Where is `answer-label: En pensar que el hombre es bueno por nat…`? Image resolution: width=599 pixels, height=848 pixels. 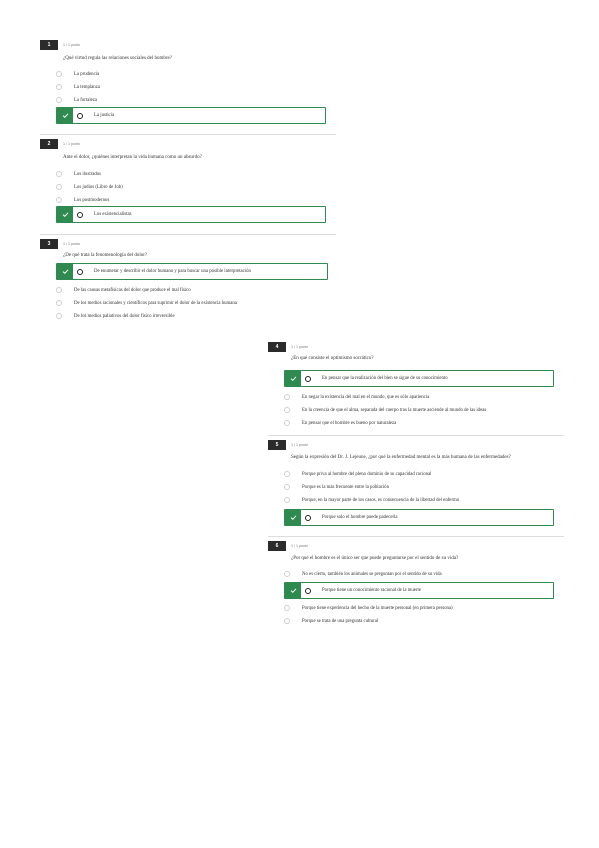 answer-label: En pensar que el hombre es bueno por nat… is located at coordinates (349, 423).